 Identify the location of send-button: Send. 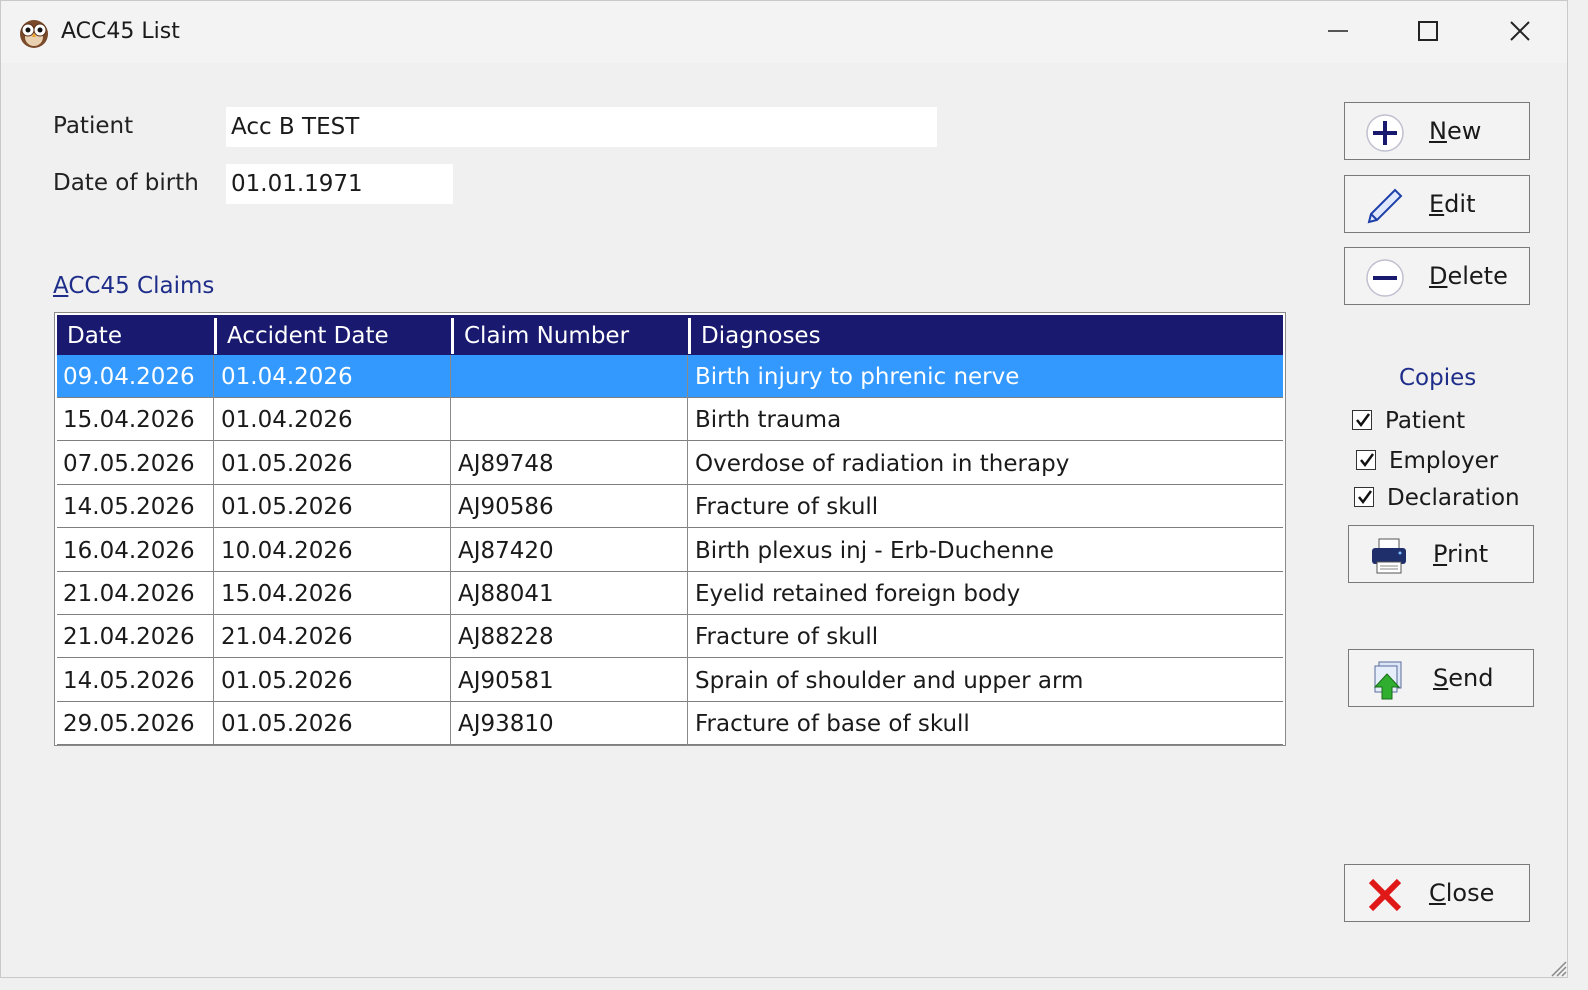
(1441, 678).